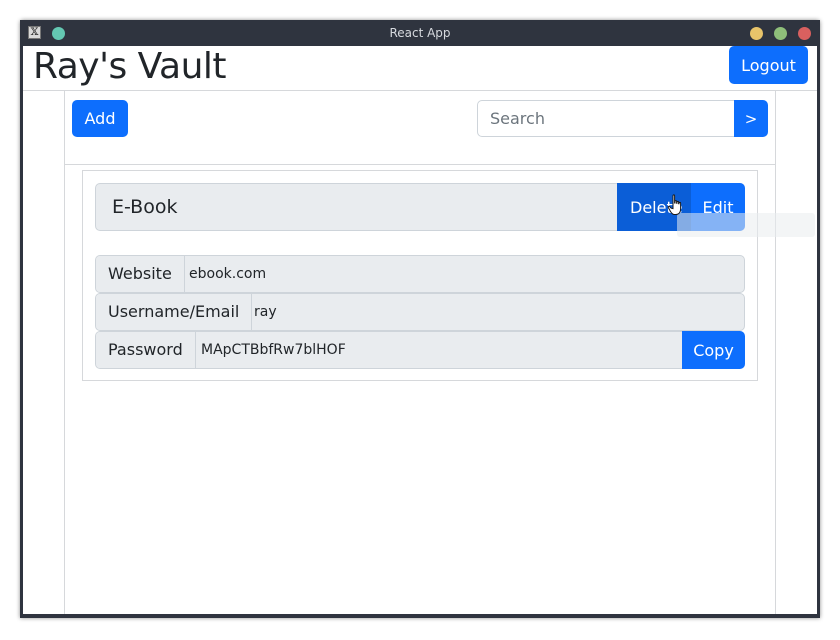 The height and width of the screenshot is (640, 840). I want to click on search-input, so click(606, 118).